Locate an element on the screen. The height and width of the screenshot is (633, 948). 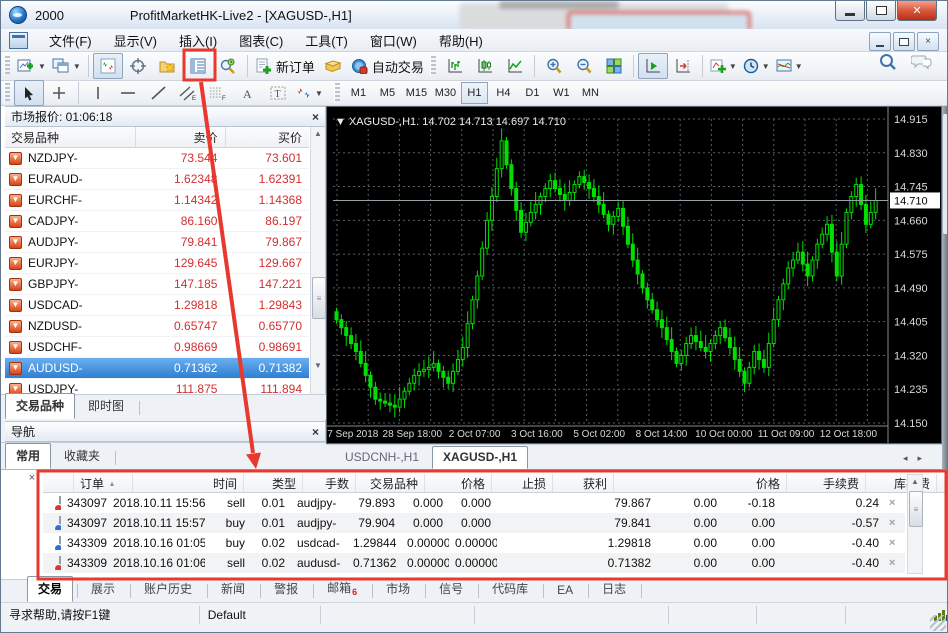
autotrading-button: 自动交易 is located at coordinates (387, 66).